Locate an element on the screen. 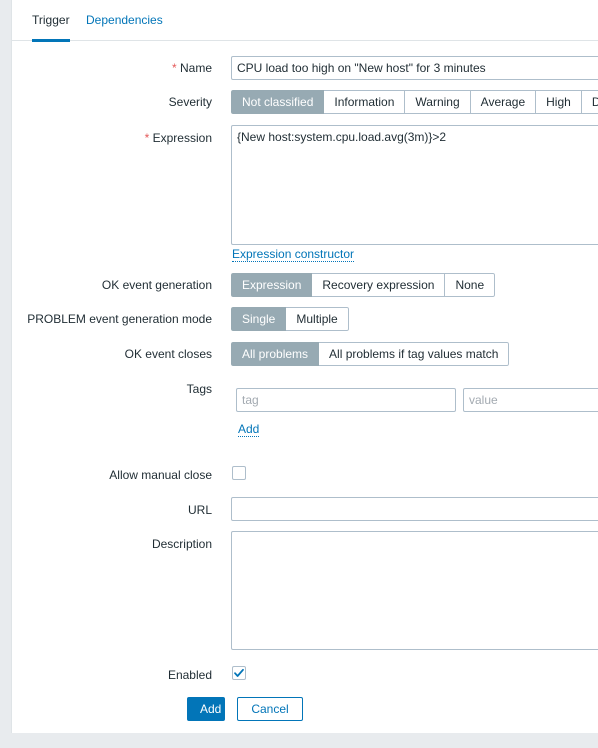 The image size is (598, 748). tag-value-input is located at coordinates (530, 400).